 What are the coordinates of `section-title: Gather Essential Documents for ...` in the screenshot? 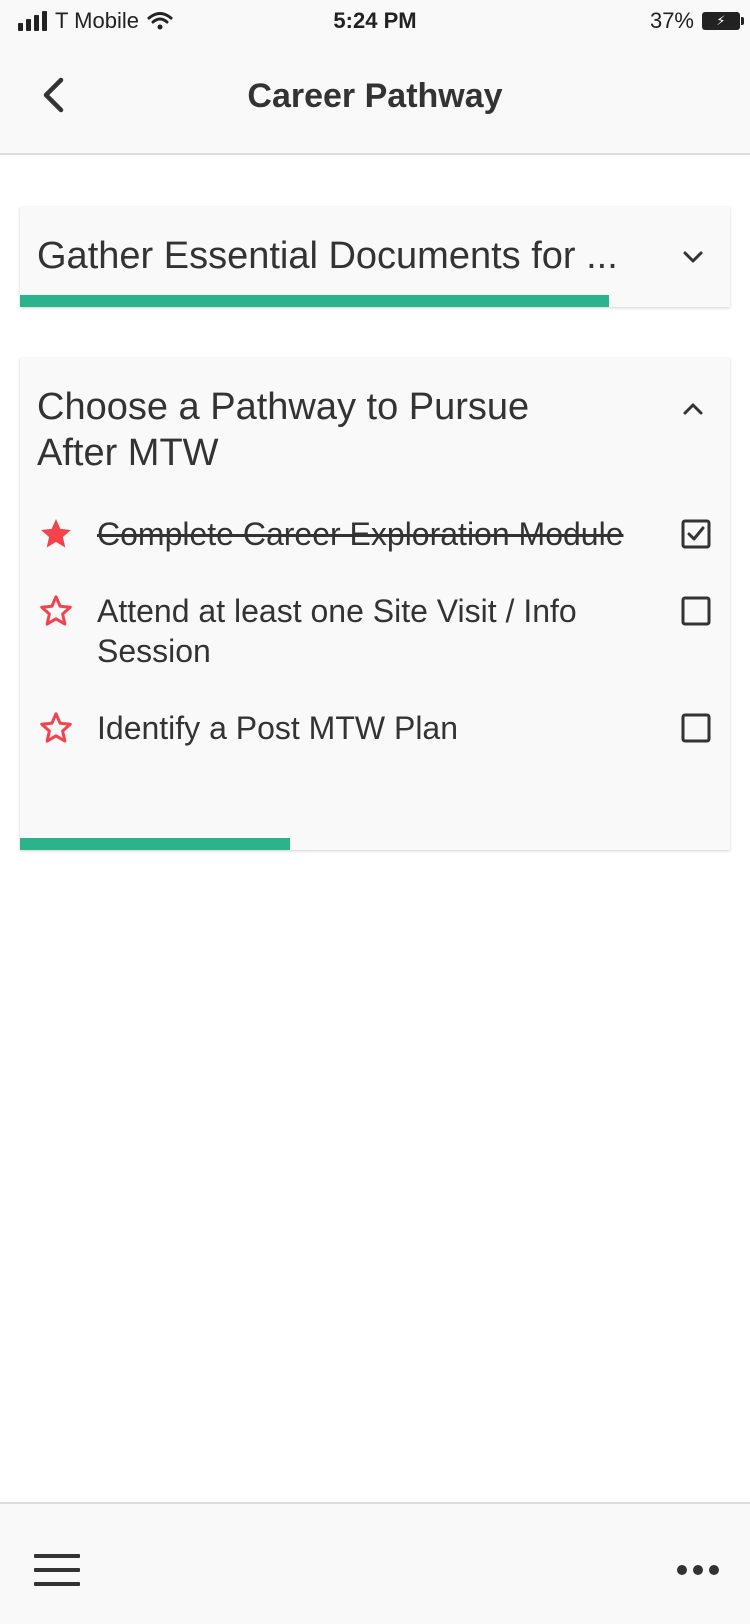 It's located at (327, 256).